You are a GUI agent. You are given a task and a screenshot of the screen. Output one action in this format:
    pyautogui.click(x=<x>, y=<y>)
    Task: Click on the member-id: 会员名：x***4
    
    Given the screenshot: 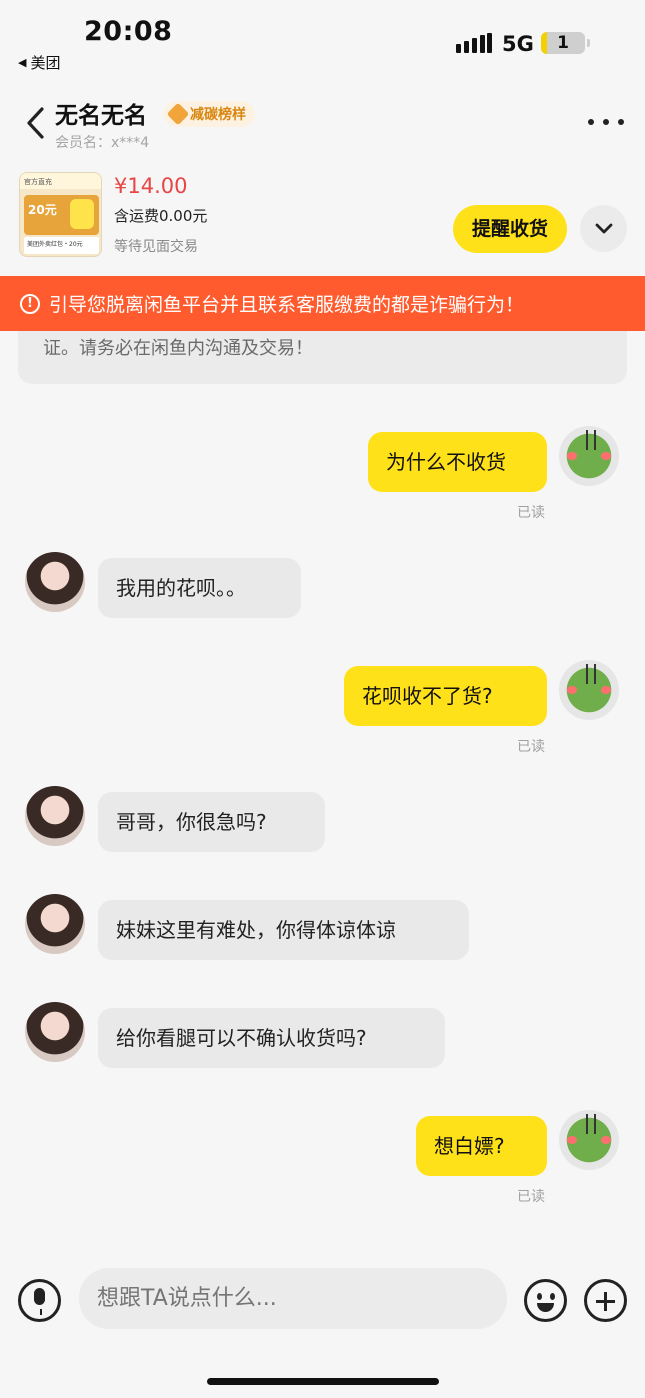 What is the action you would take?
    pyautogui.click(x=102, y=143)
    